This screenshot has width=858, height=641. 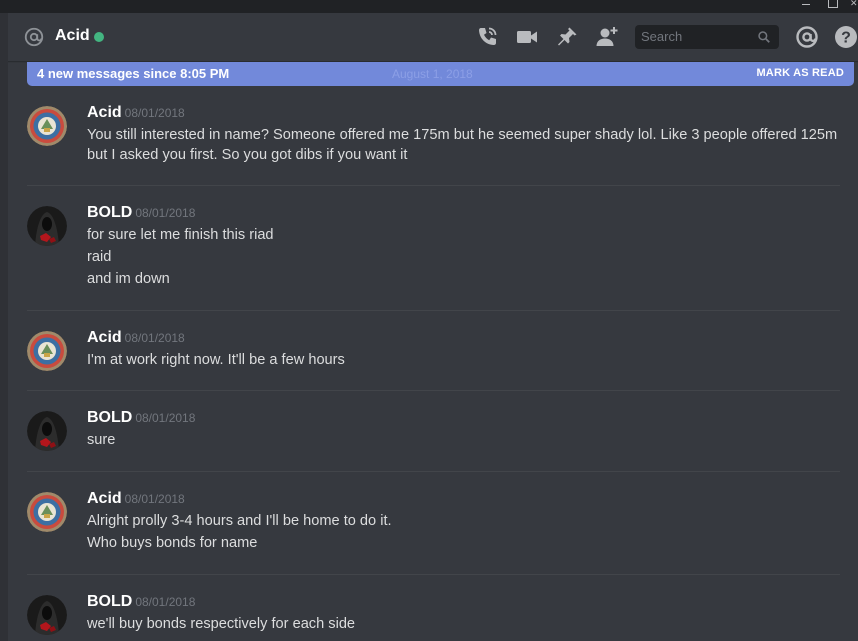 I want to click on maximize-button, so click(x=832, y=6).